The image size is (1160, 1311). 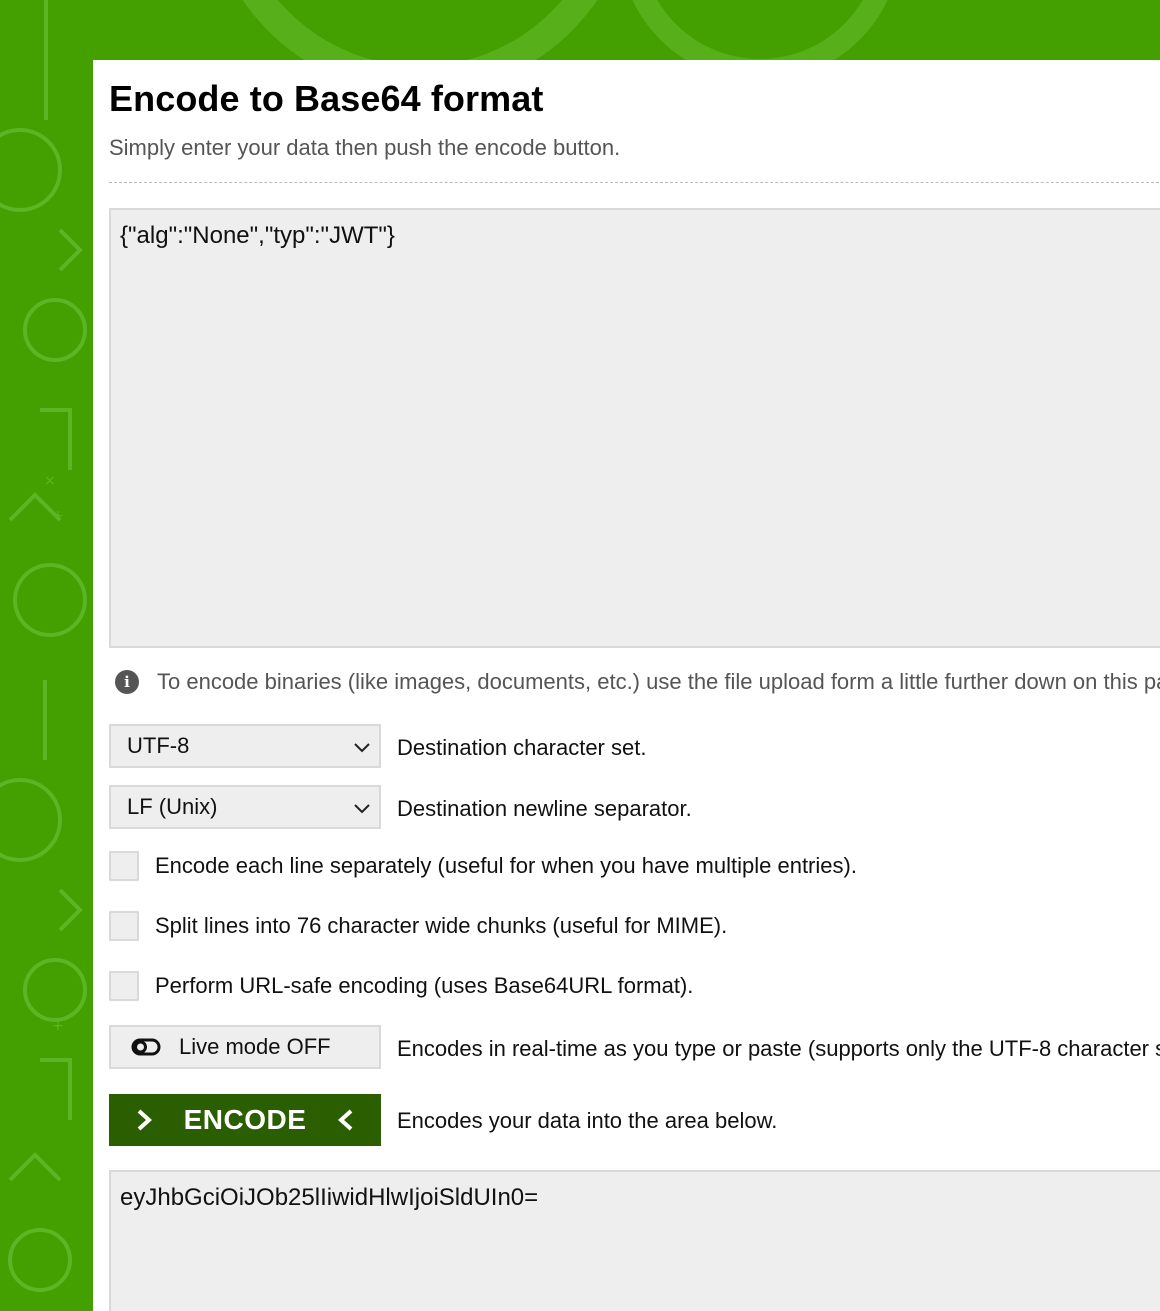 What do you see at coordinates (144, 1120) in the screenshot?
I see `chevron-right-icon` at bounding box center [144, 1120].